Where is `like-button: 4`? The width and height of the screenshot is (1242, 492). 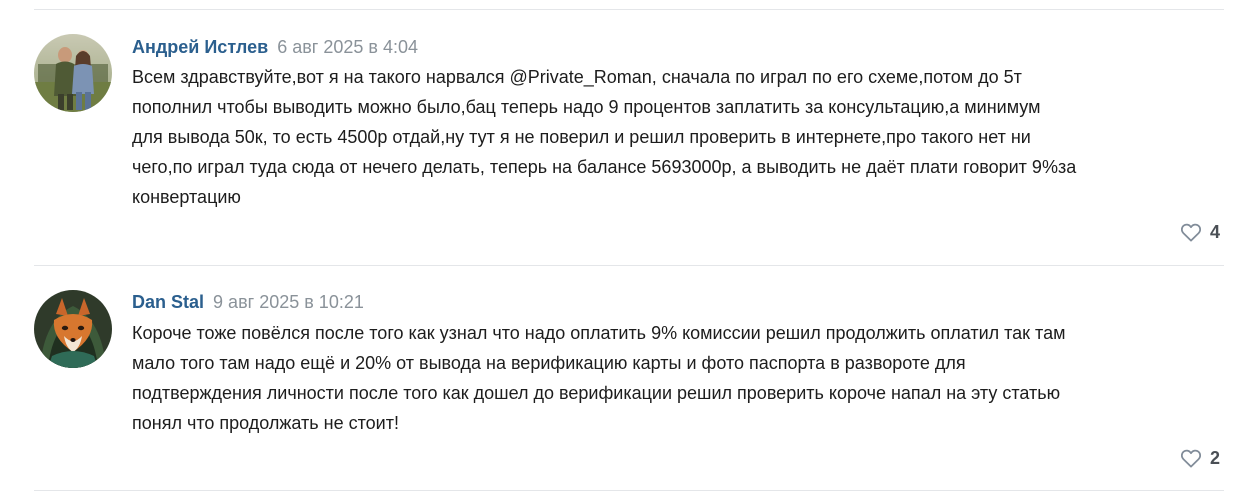 like-button: 4 is located at coordinates (1200, 232).